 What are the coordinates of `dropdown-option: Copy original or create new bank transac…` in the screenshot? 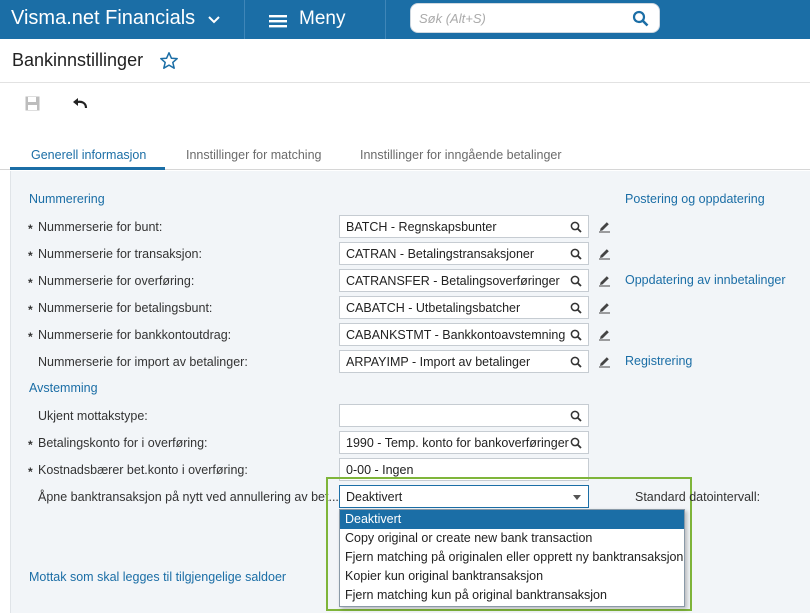 It's located at (512, 538).